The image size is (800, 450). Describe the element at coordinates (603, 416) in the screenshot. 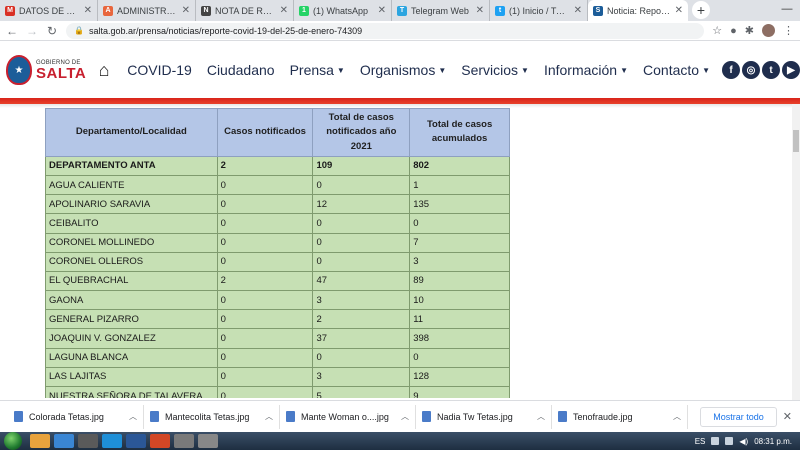

I see `download-filename: Tenofraude.jpg` at that location.